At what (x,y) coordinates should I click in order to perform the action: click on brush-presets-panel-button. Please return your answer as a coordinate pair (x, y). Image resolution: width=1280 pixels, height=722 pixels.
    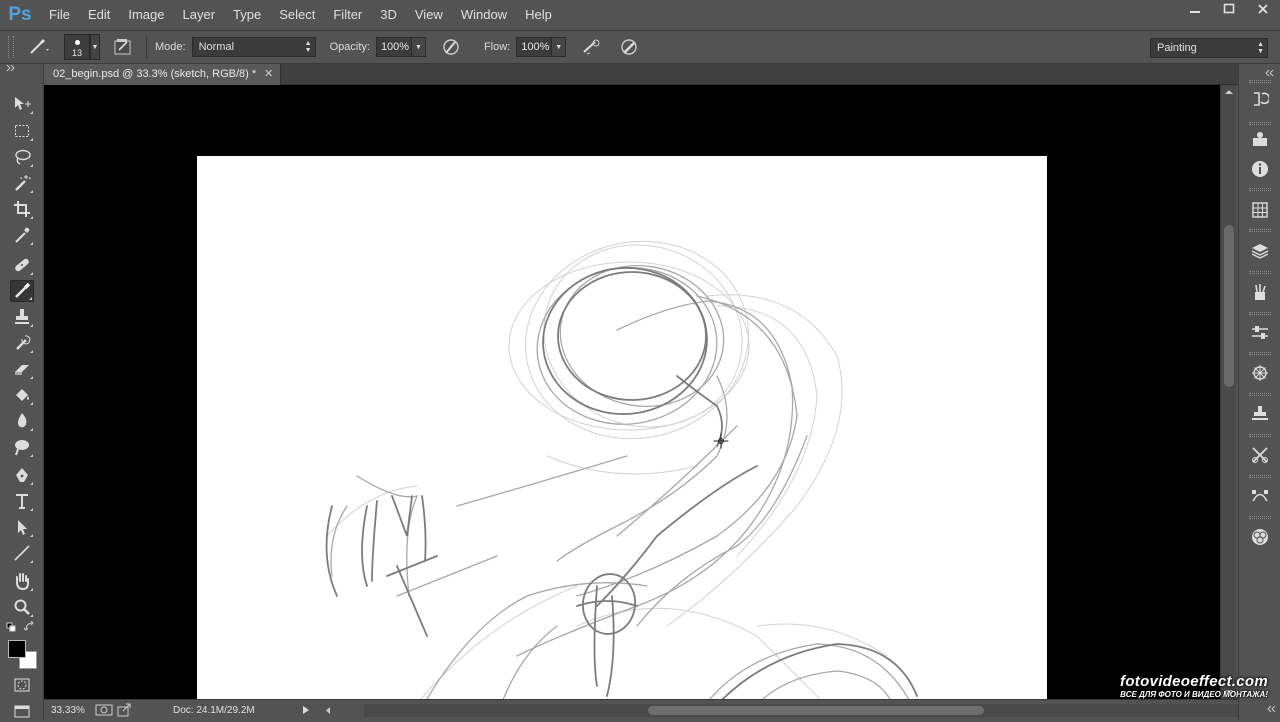
    Looking at the image, I should click on (1260, 292).